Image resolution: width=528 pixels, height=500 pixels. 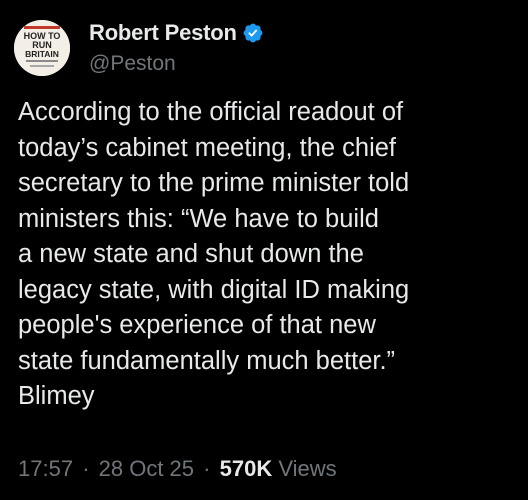 I want to click on verified-badge-icon, so click(x=253, y=33).